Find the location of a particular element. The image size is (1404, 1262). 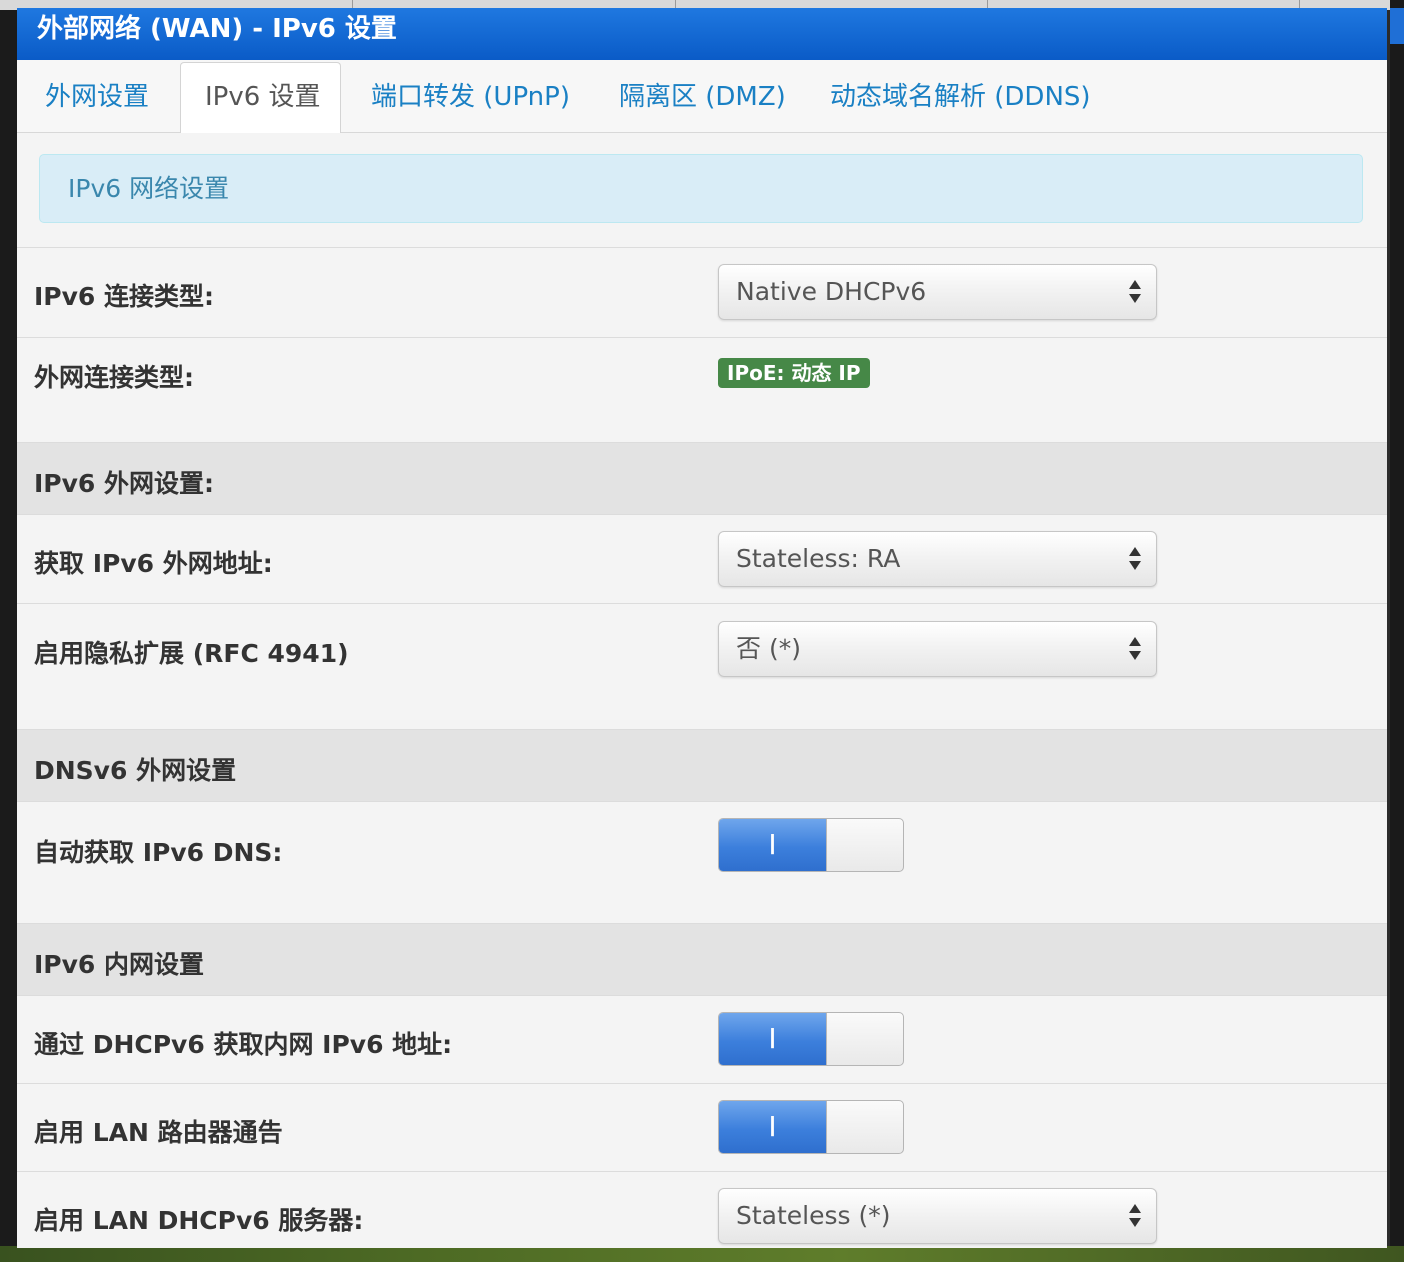

lan-router-advertisement-label: 启用 LAN 路由器通告 is located at coordinates (158, 1132).